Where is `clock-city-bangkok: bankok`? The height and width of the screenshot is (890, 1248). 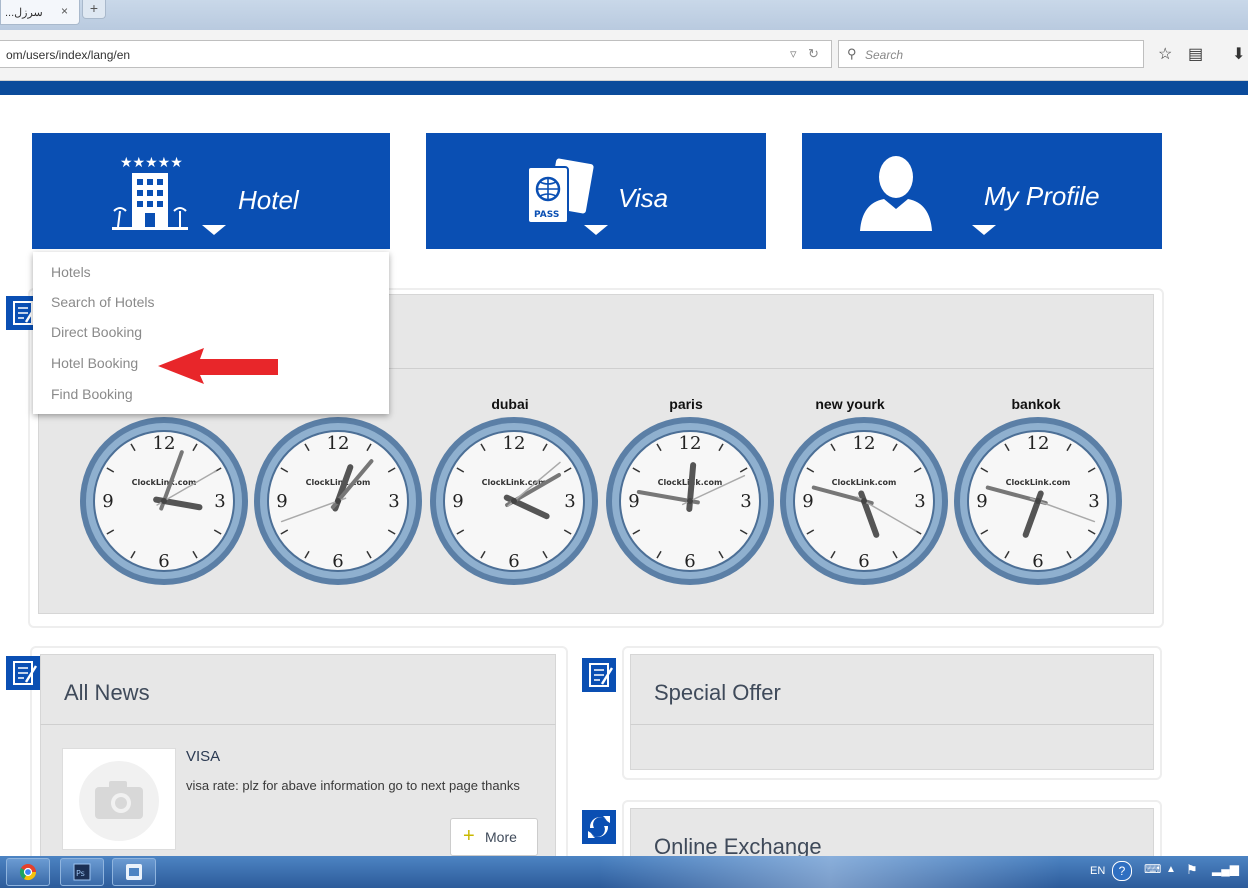
clock-city-bangkok: bankok is located at coordinates (1036, 404).